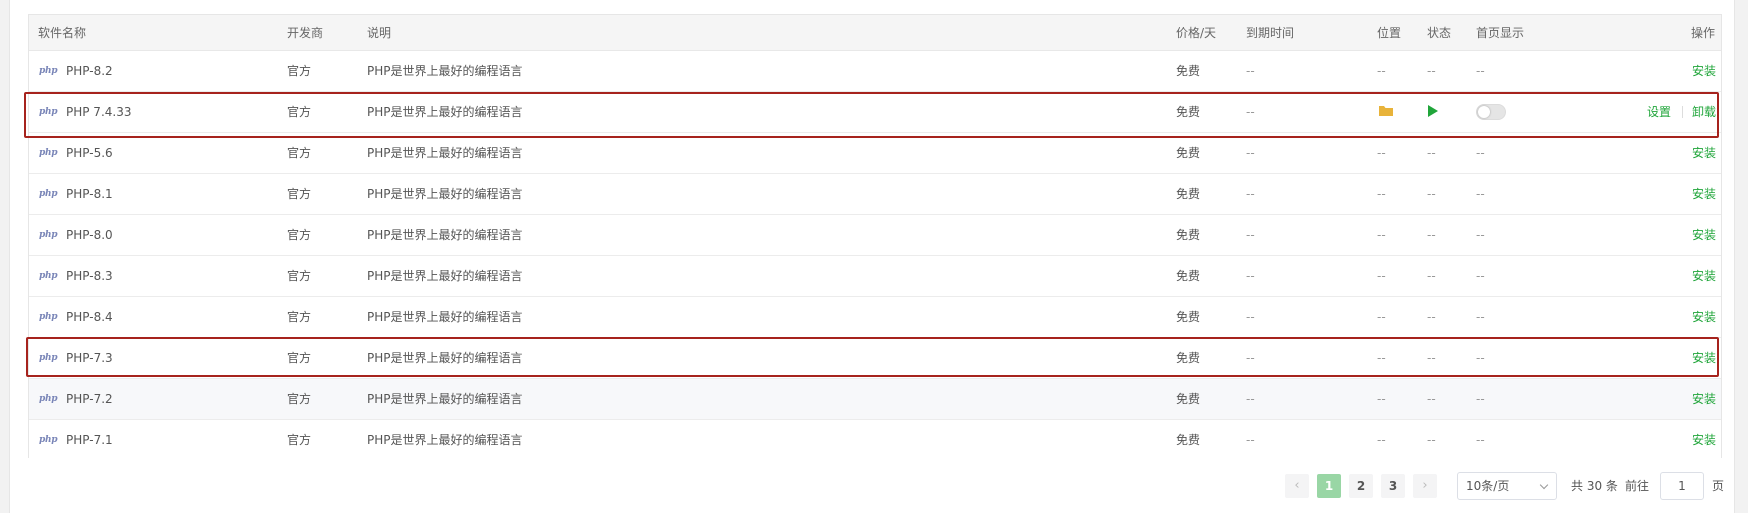 This screenshot has width=1748, height=513. What do you see at coordinates (89, 358) in the screenshot?
I see `software-name: PHP-7.3` at bounding box center [89, 358].